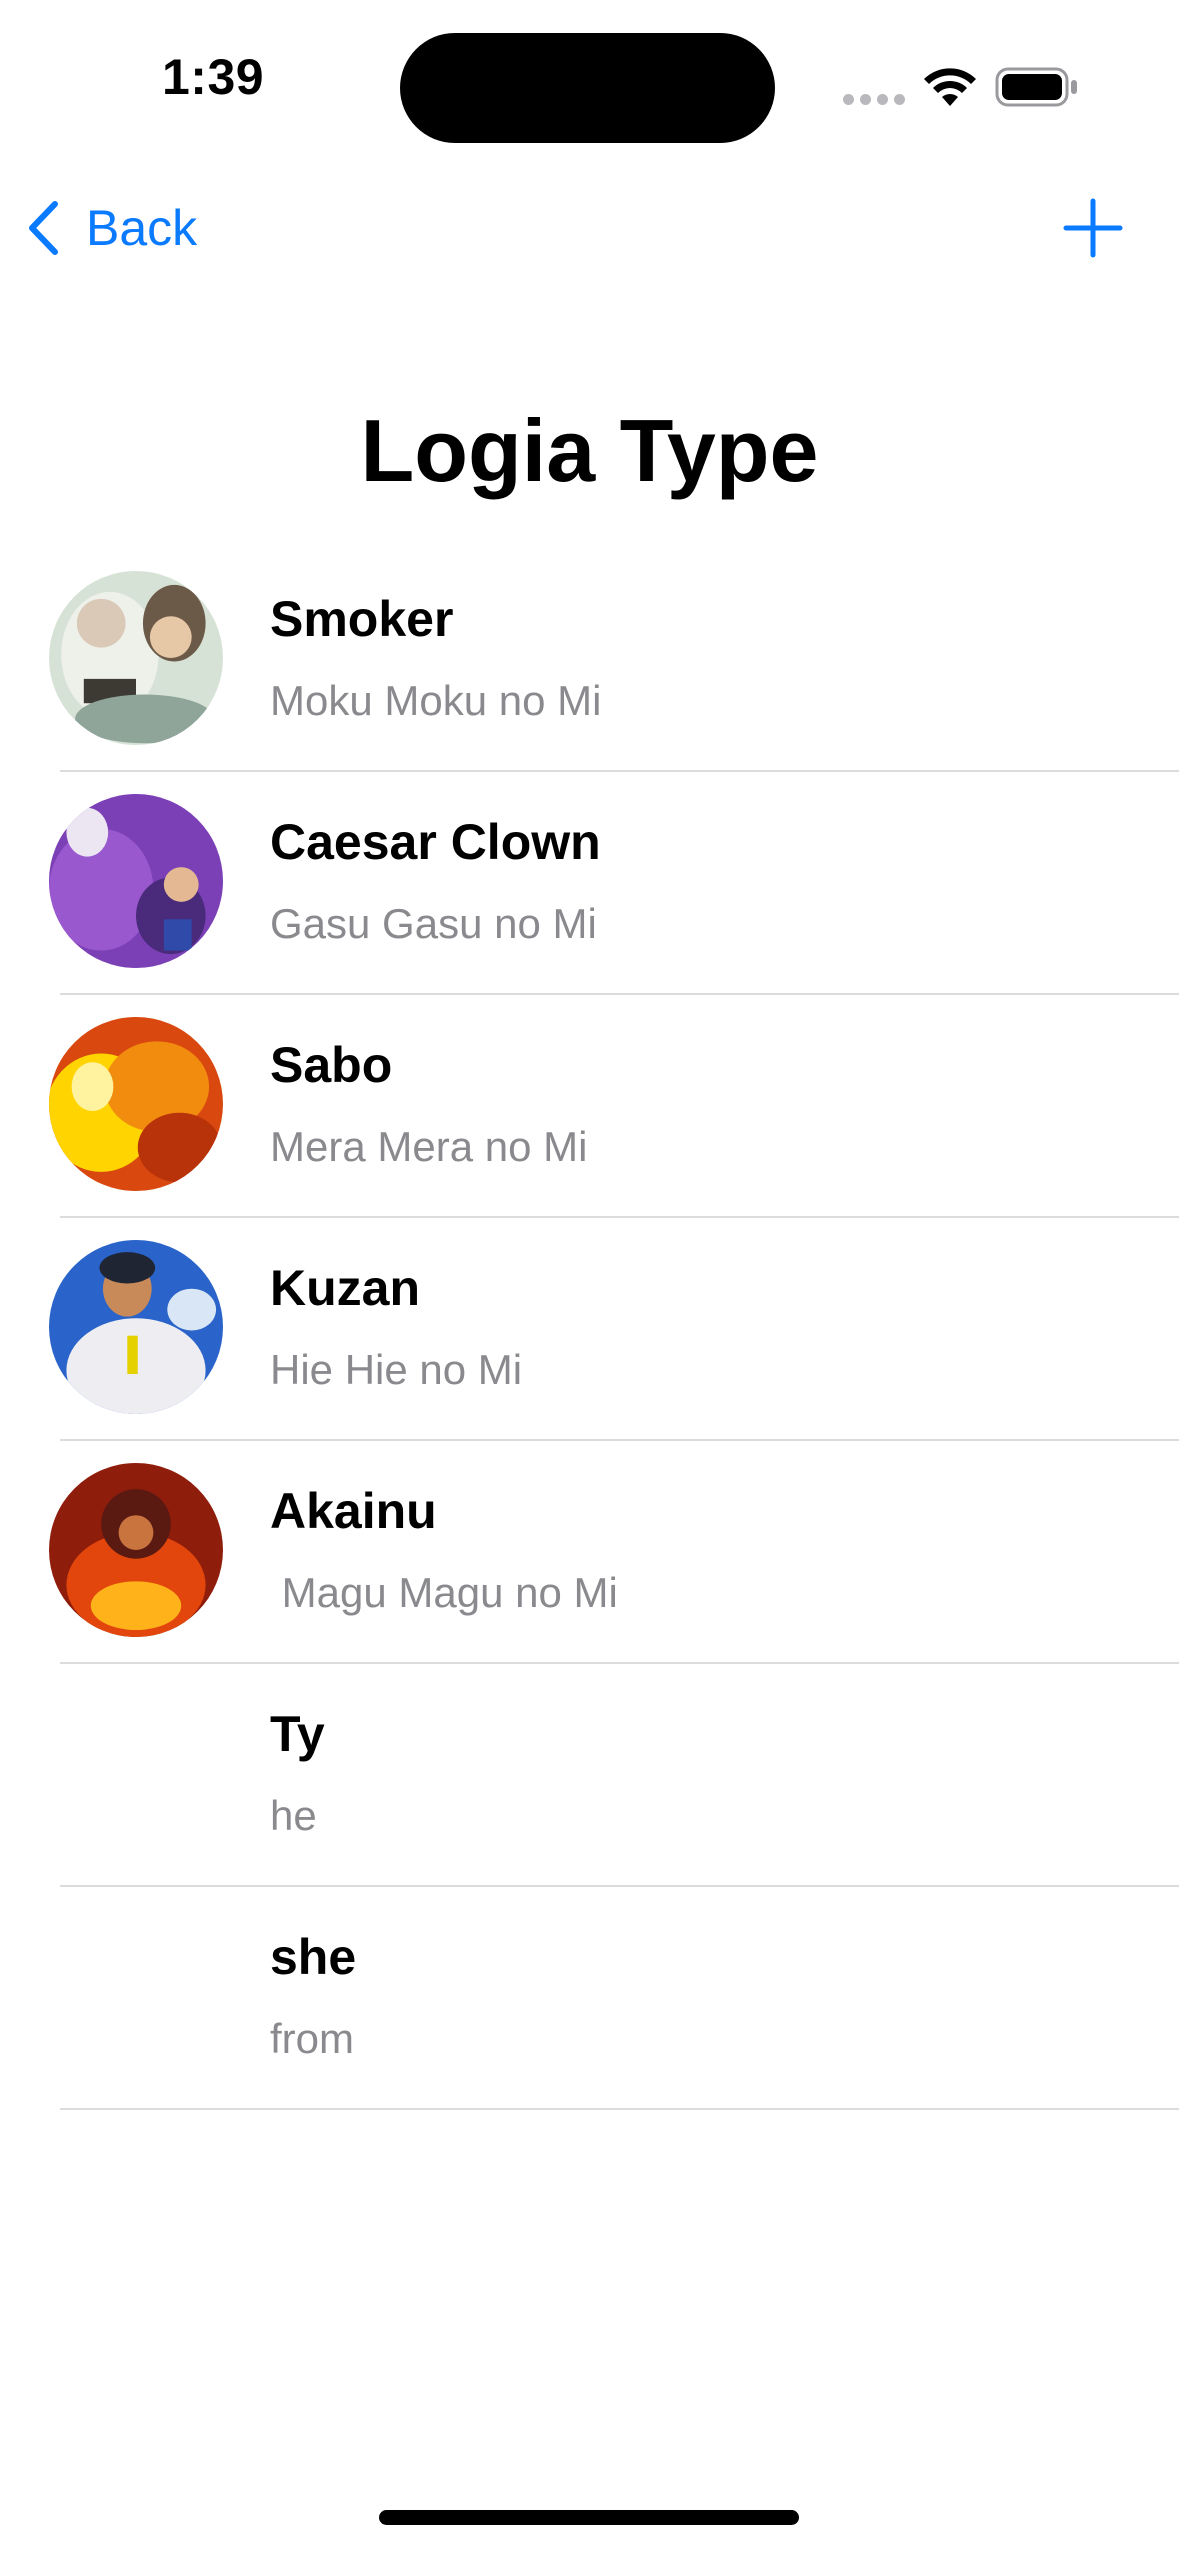 This screenshot has height=2556, width=1179. What do you see at coordinates (589, 1106) in the screenshot?
I see `list-item: Sabo Mera Mera no Mi` at bounding box center [589, 1106].